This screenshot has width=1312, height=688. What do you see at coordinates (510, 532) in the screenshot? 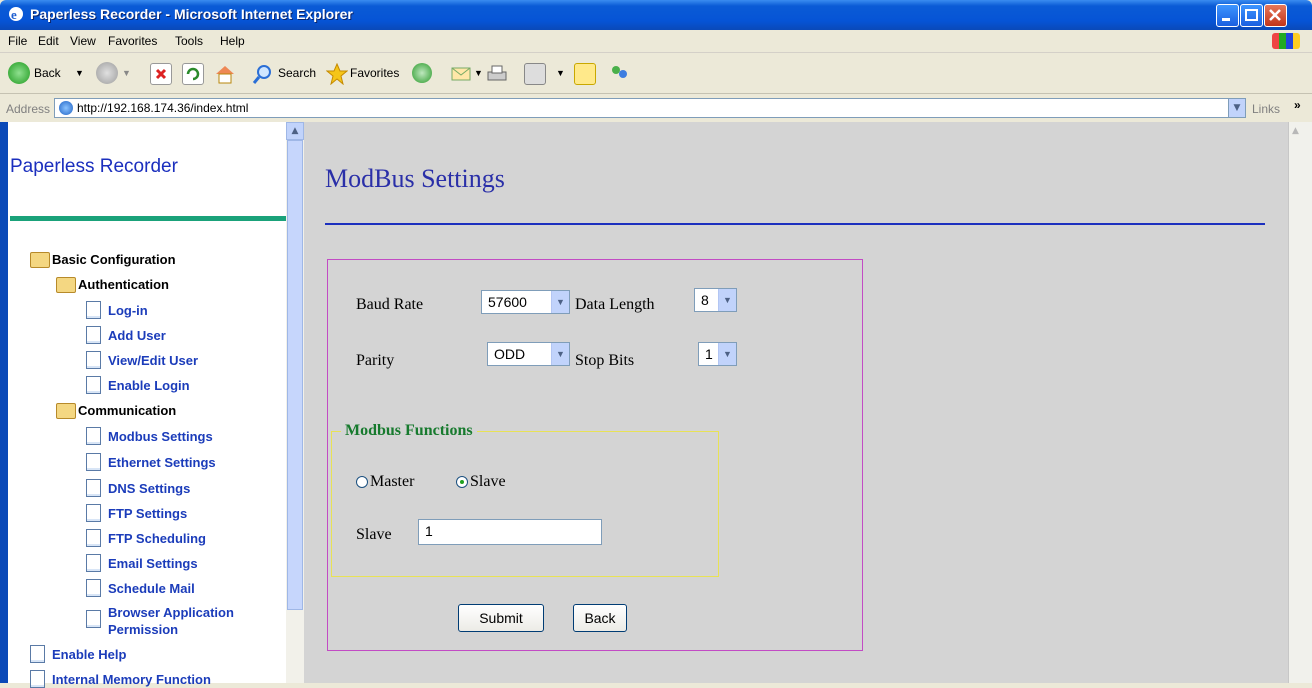
I see `slave-id-input: 1` at bounding box center [510, 532].